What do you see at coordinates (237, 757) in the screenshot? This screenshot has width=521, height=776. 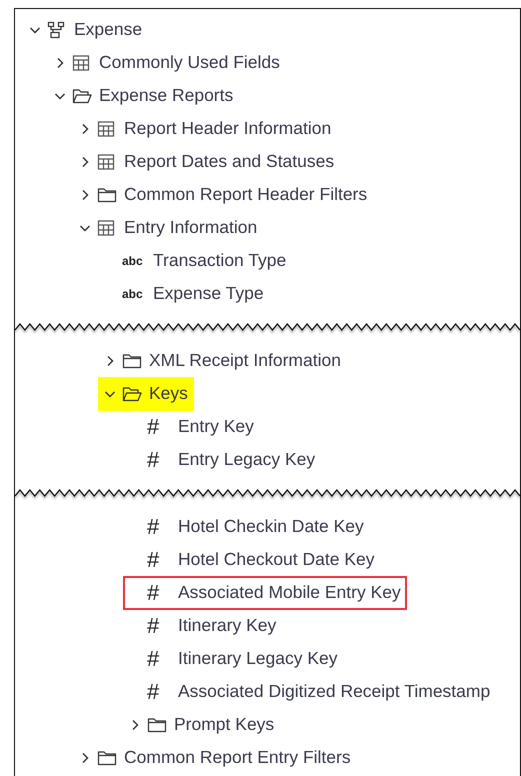 I see `tree-item: Common Report Entry Filters` at bounding box center [237, 757].